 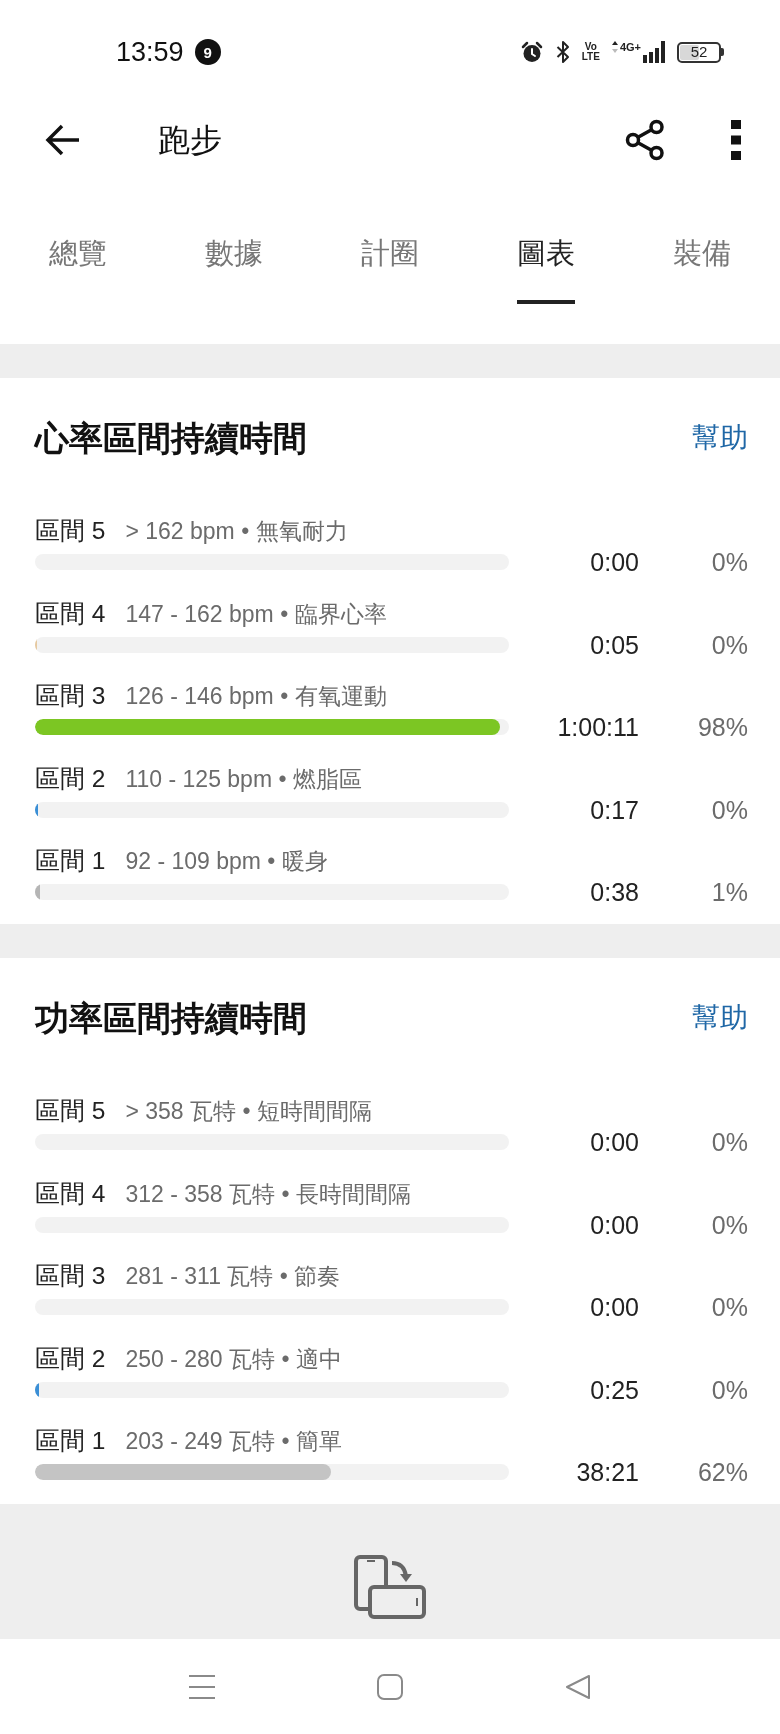 What do you see at coordinates (171, 438) in the screenshot?
I see `section-title: 心率區間持續時間` at bounding box center [171, 438].